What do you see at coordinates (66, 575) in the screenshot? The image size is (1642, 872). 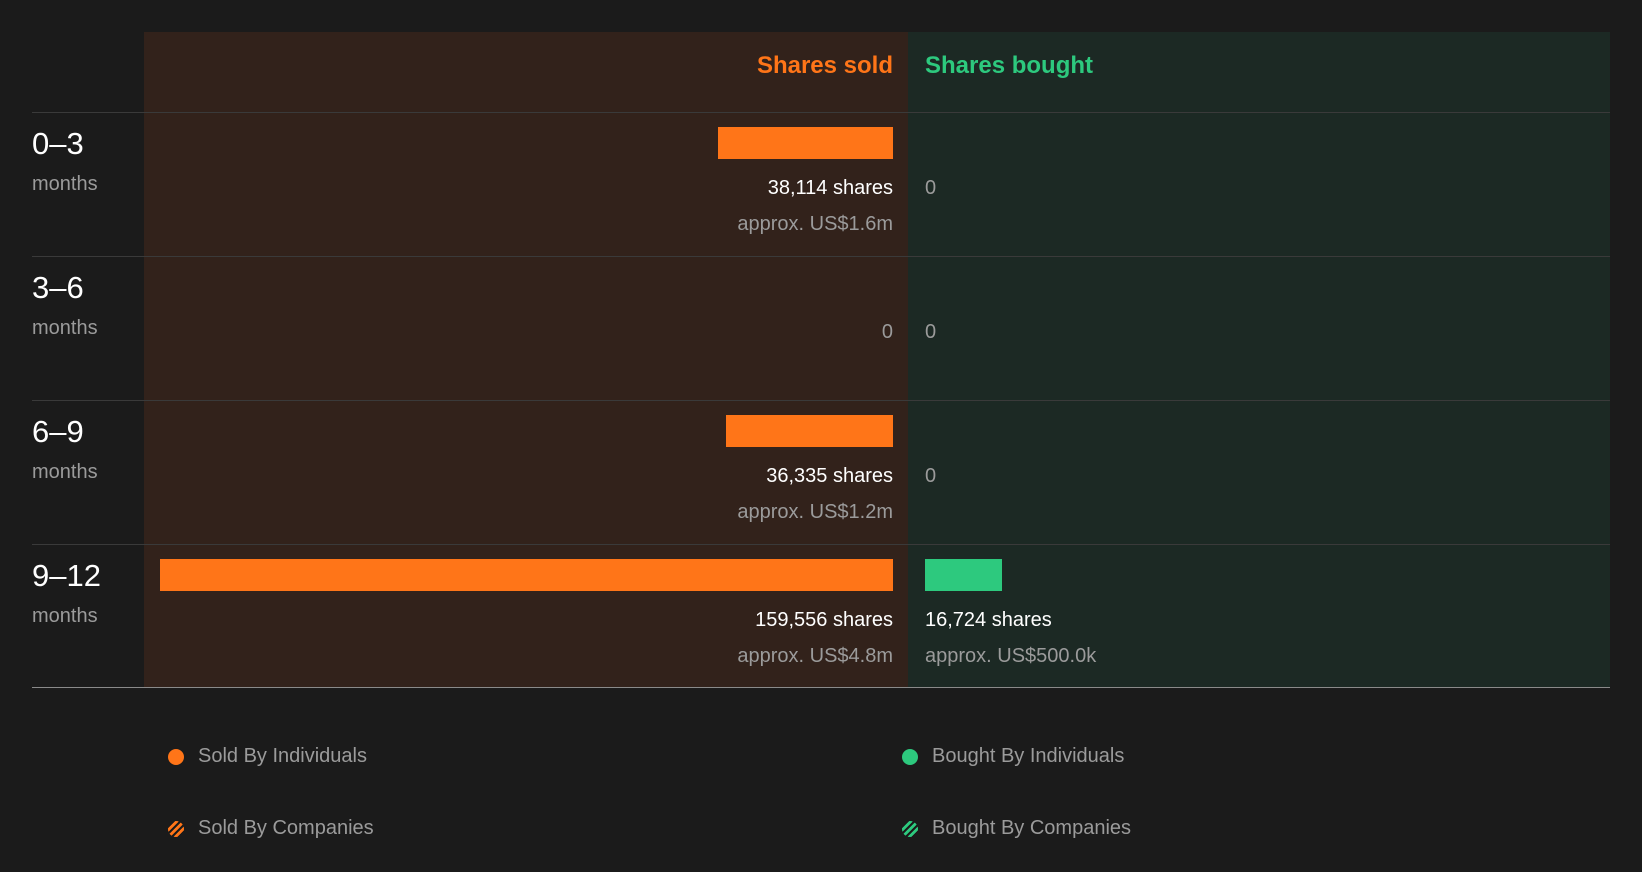 I see `period-range: 9–12` at bounding box center [66, 575].